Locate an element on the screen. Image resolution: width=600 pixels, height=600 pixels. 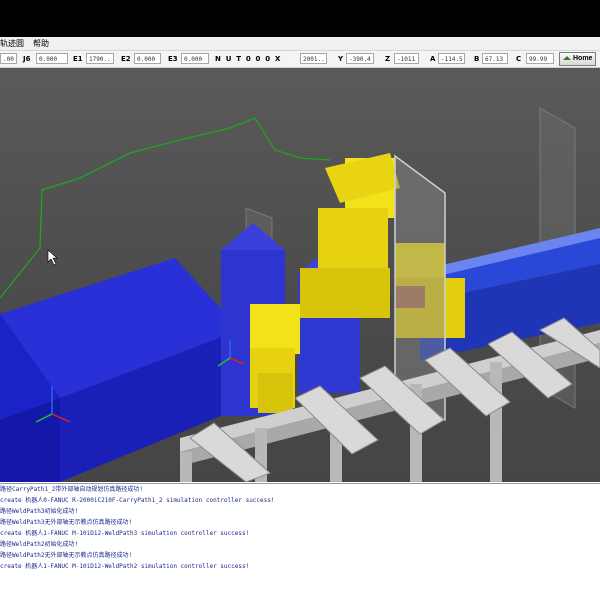
a-label: A is located at coordinates (433, 59).